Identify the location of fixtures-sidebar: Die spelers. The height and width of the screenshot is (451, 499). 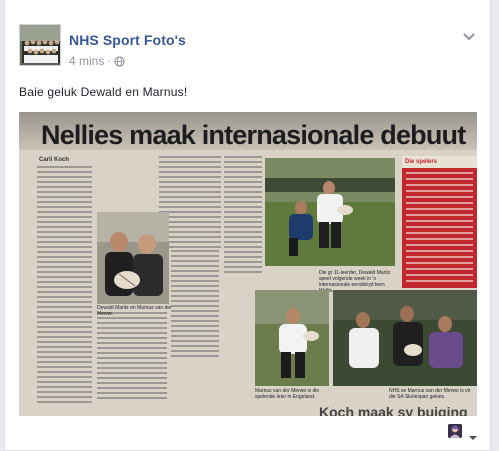
(439, 222).